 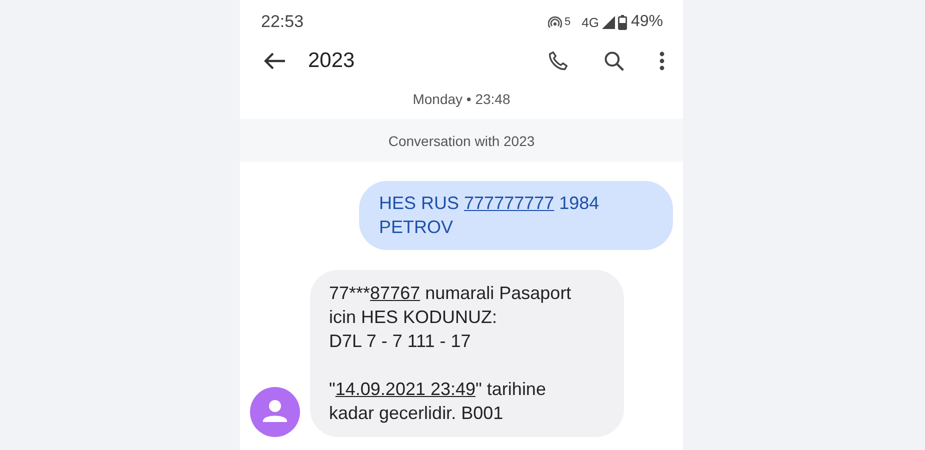 What do you see at coordinates (461, 99) in the screenshot?
I see `date-label: Monday • 23:48` at bounding box center [461, 99].